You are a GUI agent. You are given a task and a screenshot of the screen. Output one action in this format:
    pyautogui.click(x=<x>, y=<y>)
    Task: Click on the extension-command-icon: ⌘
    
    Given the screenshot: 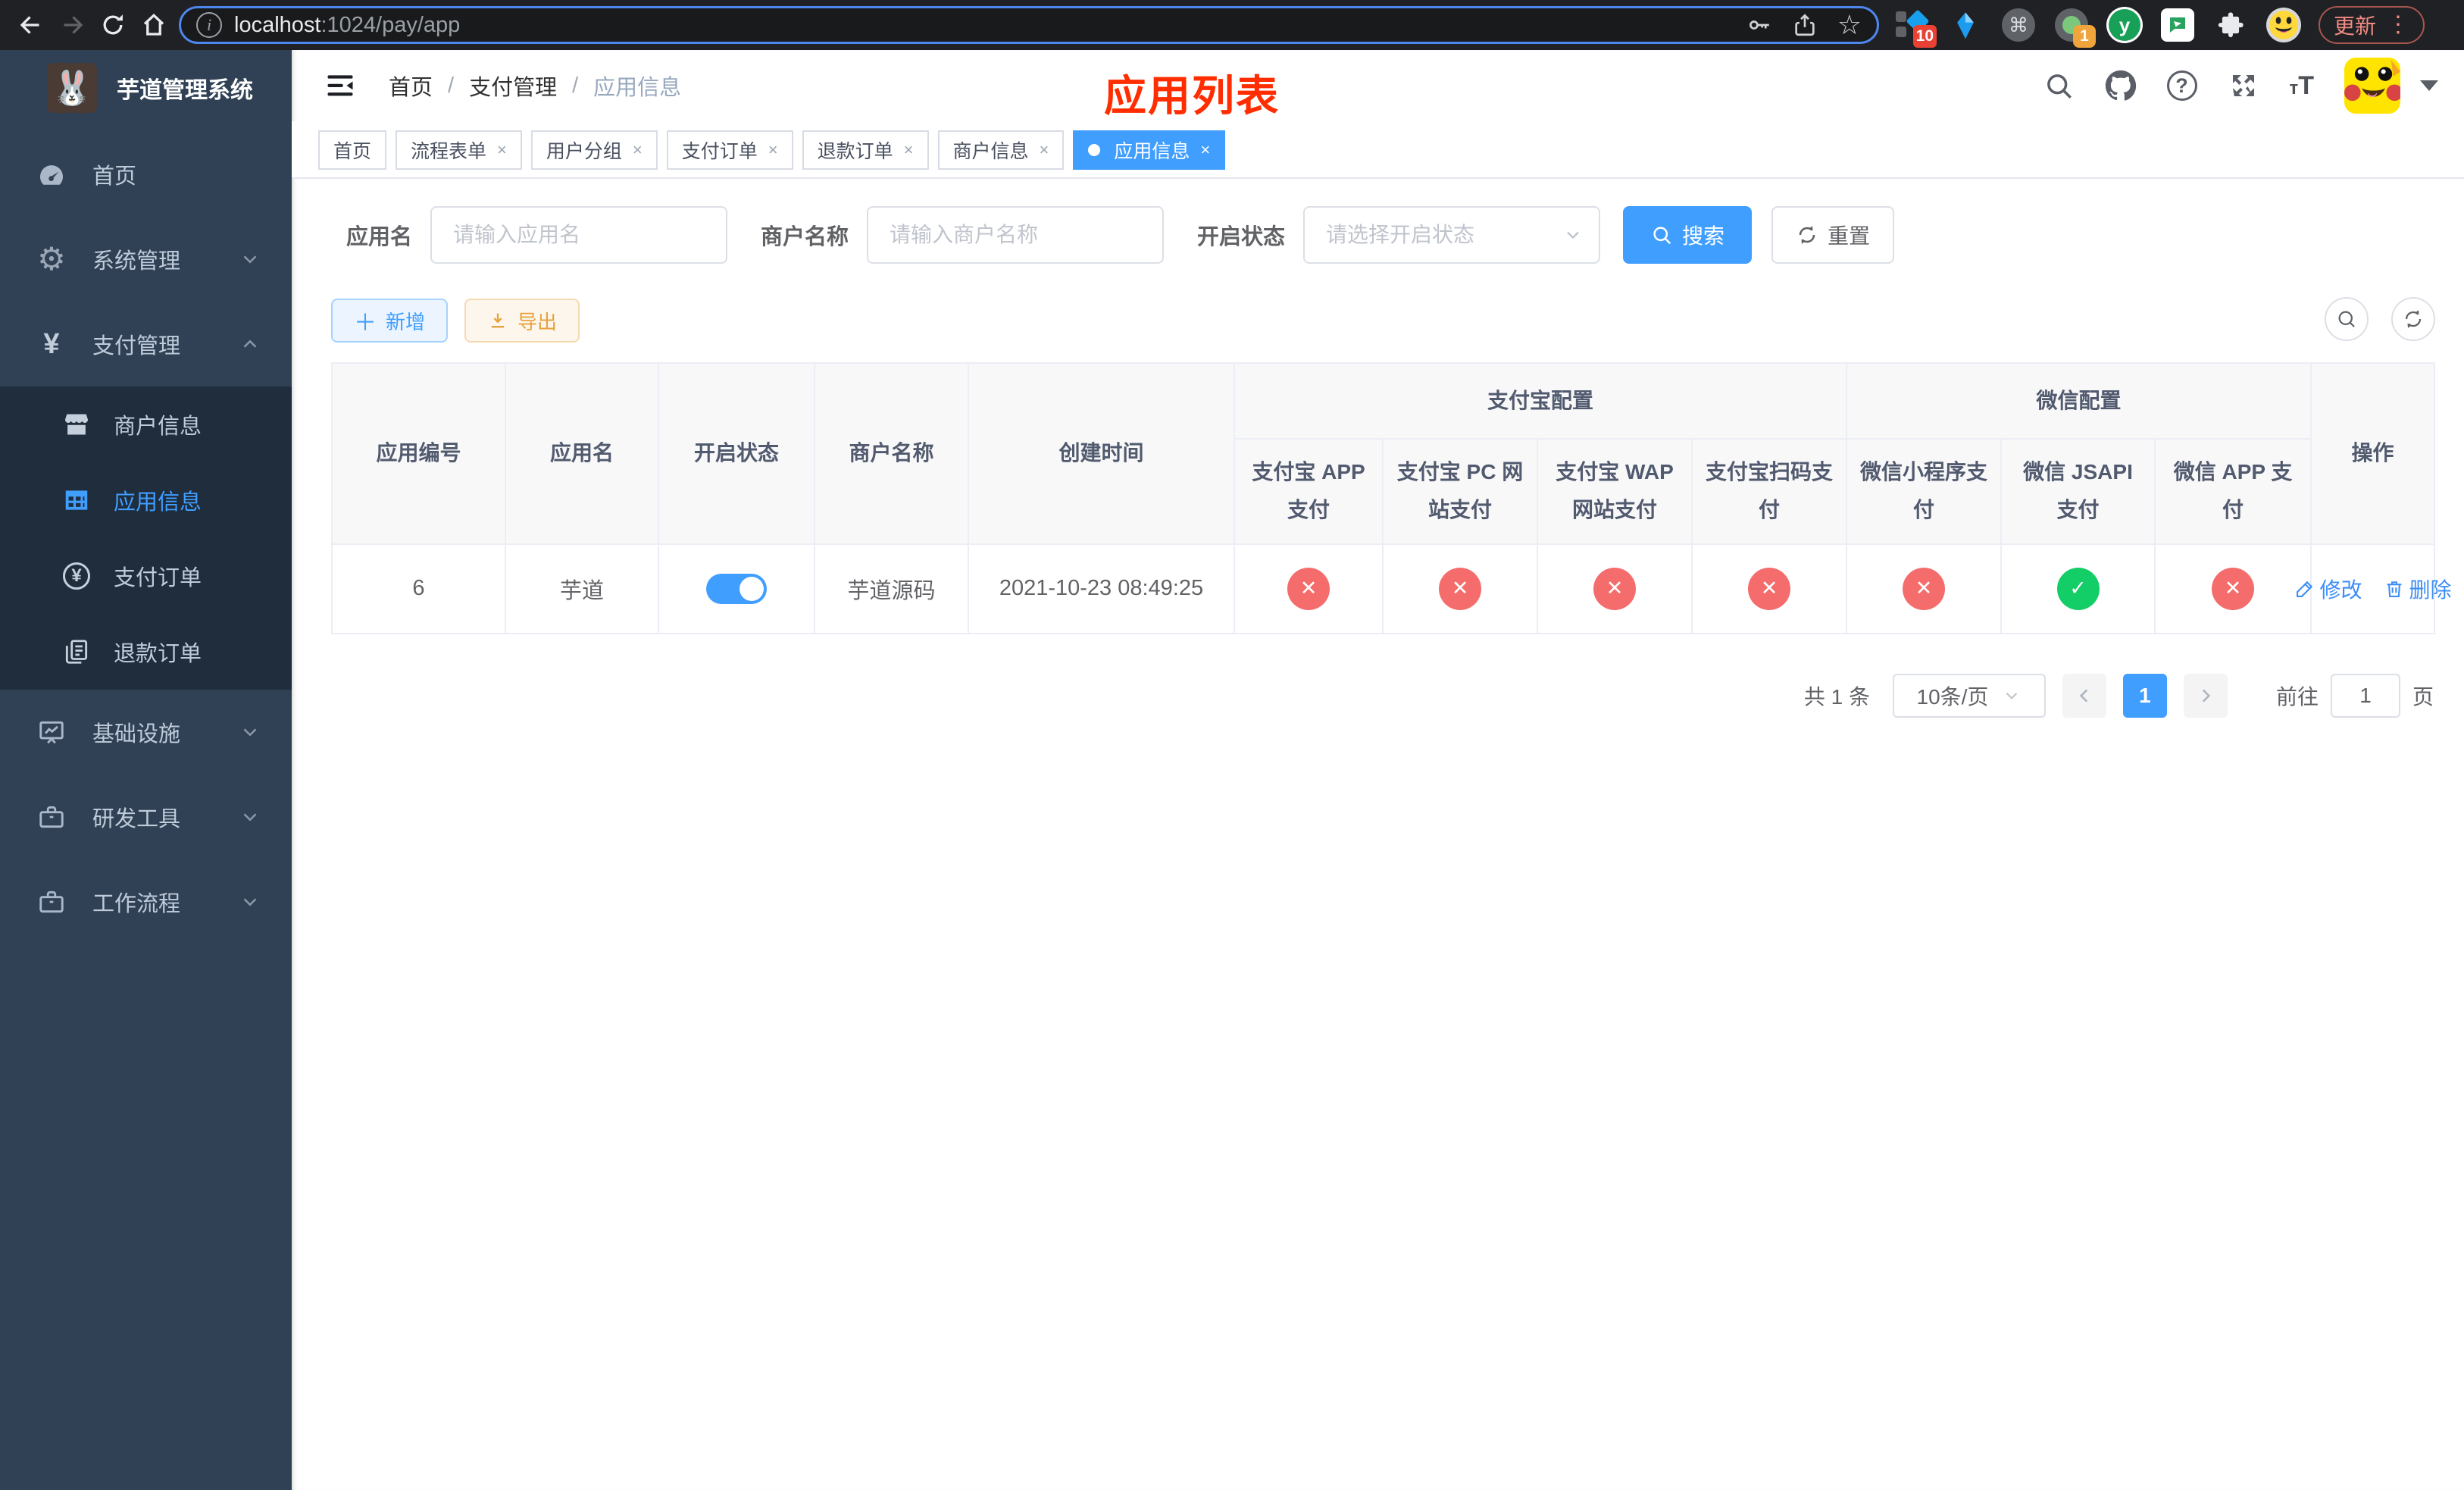 What is the action you would take?
    pyautogui.click(x=2018, y=25)
    